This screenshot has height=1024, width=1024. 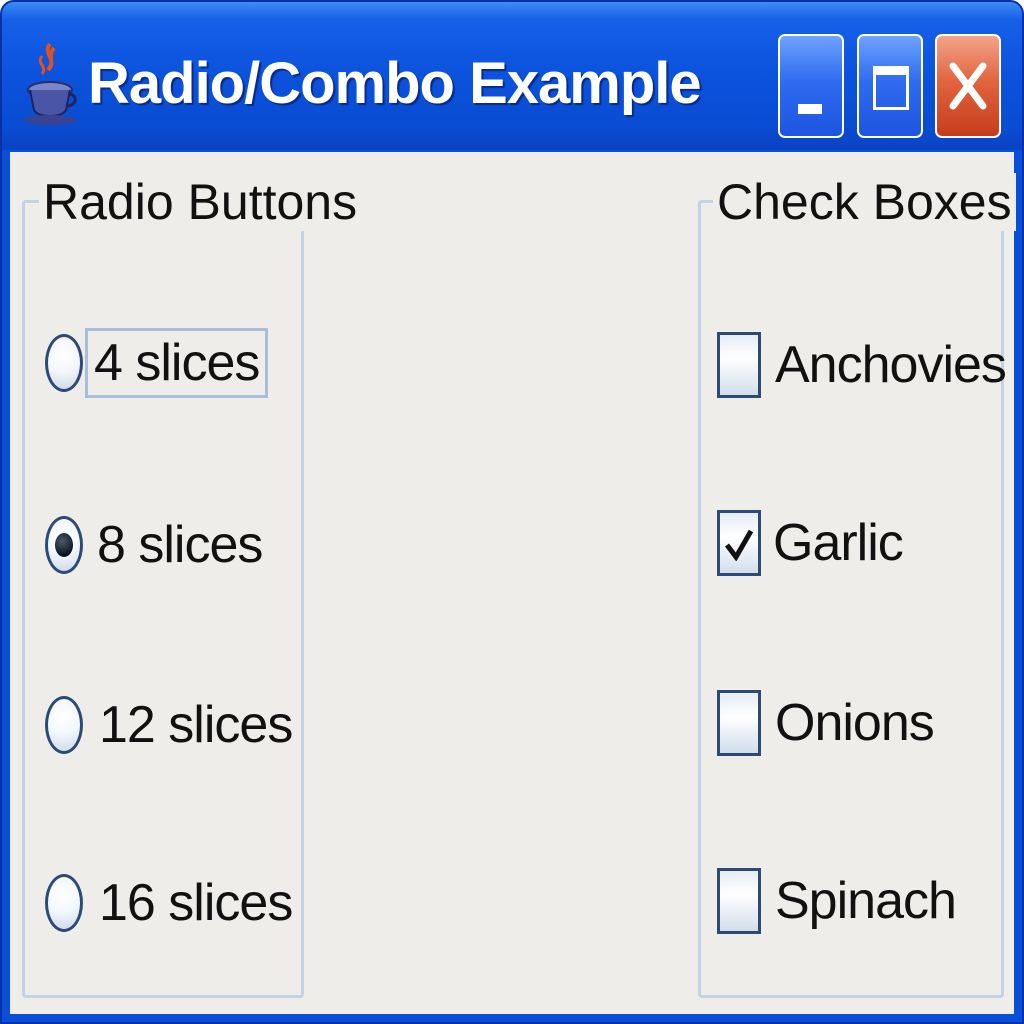 I want to click on checkbox-option-label: Anchovies, so click(x=891, y=365).